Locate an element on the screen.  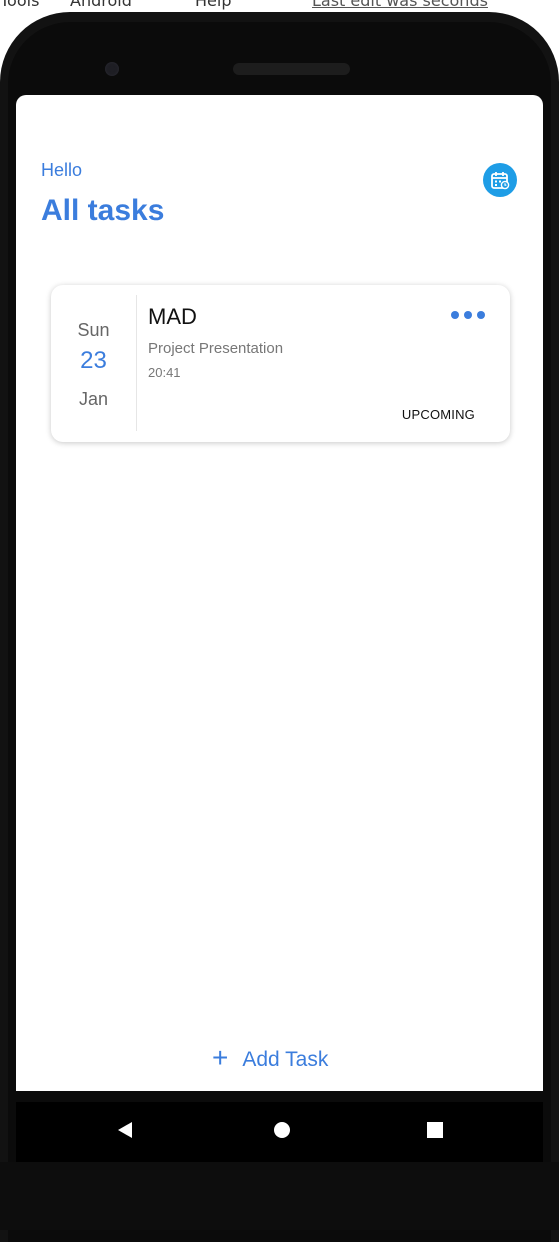
task-time: 20:41 is located at coordinates (164, 372).